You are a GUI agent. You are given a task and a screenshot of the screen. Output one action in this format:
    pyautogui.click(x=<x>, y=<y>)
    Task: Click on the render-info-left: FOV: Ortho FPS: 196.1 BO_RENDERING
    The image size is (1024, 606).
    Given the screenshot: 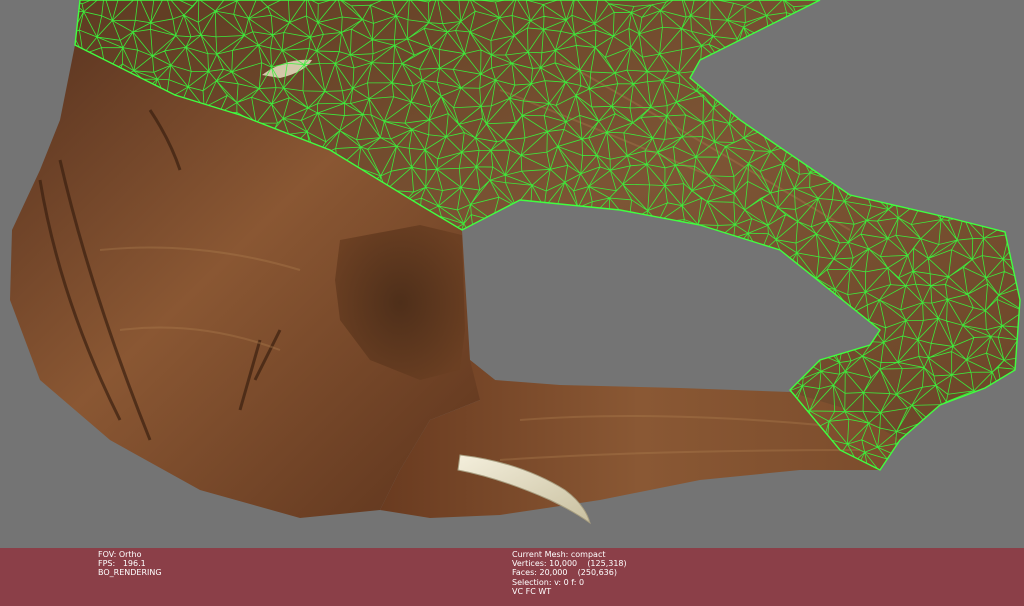 What is the action you would take?
    pyautogui.click(x=130, y=564)
    